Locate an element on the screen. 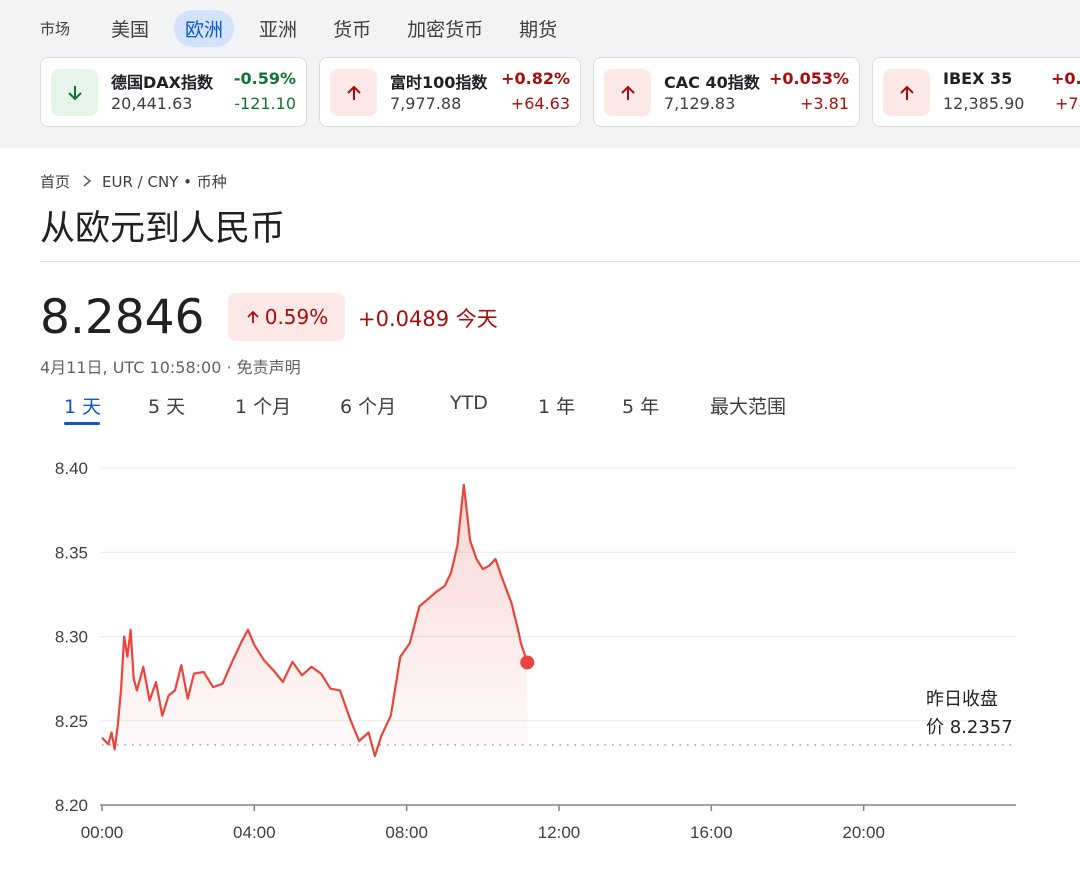 This screenshot has width=1080, height=879. previous-close-value: 价 8.2357 is located at coordinates (969, 727).